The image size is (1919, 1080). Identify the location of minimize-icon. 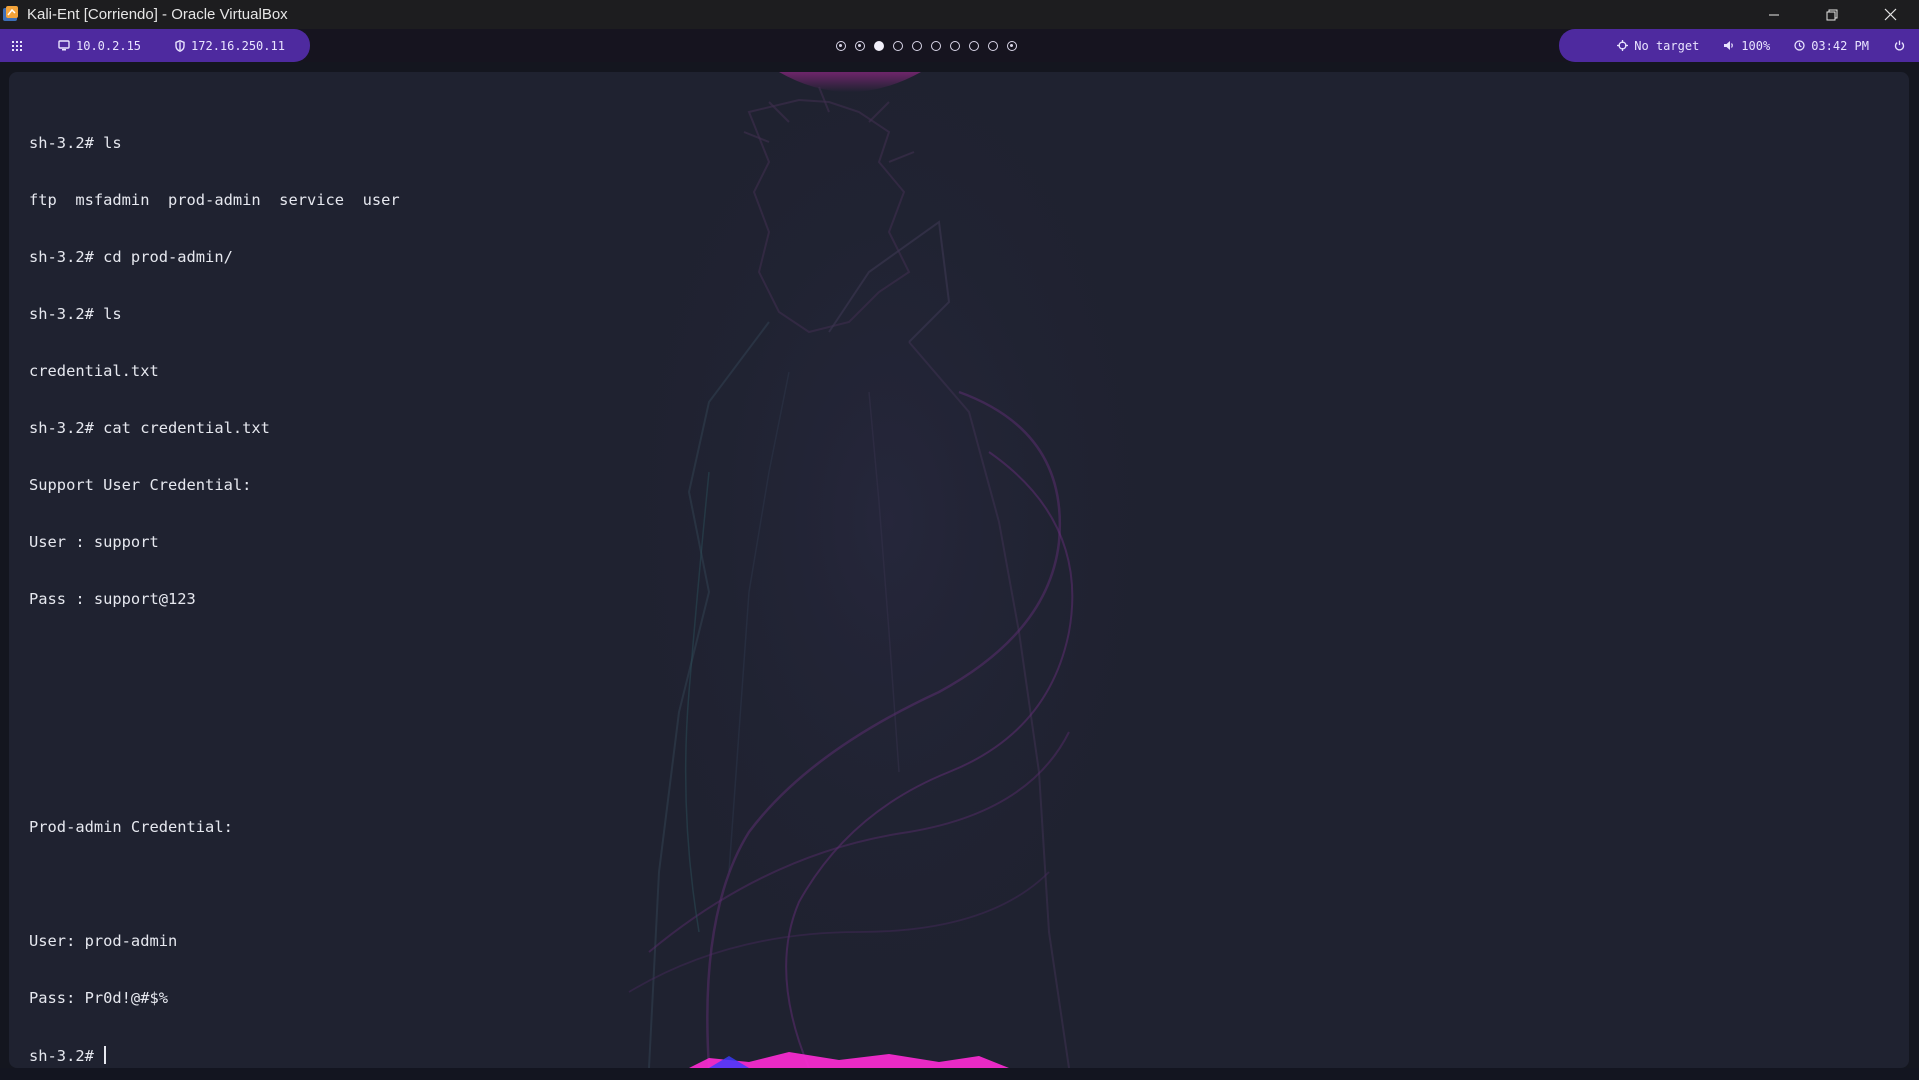
(1774, 14).